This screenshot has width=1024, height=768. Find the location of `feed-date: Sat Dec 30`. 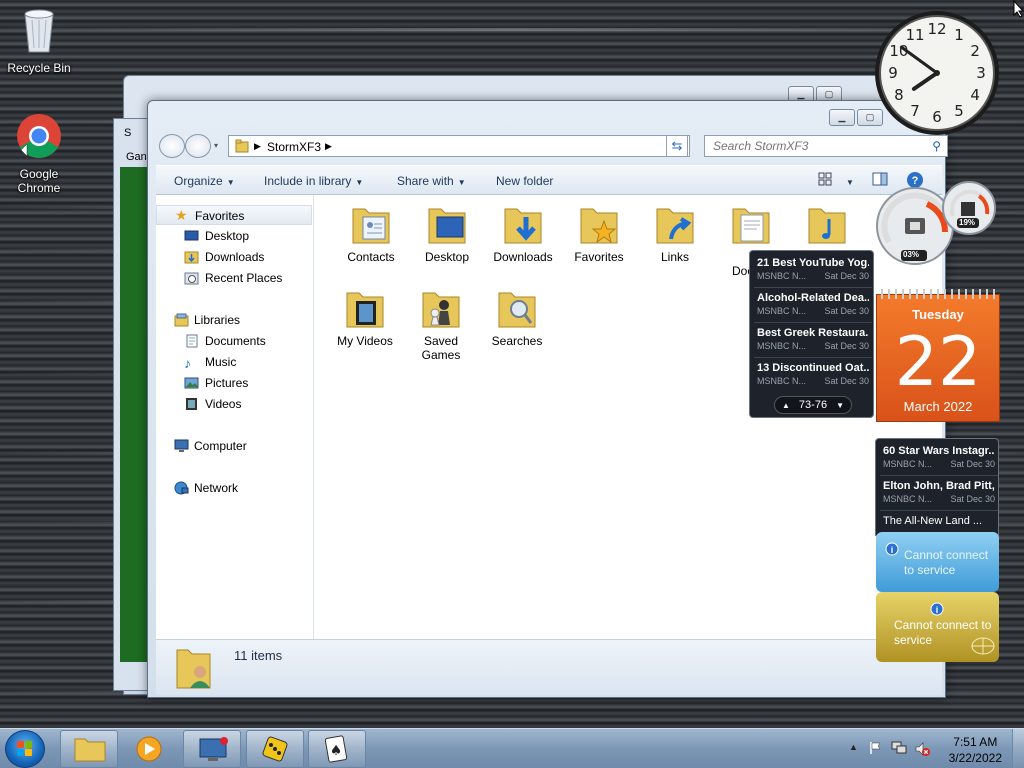

feed-date: Sat Dec 30 is located at coordinates (846, 276).